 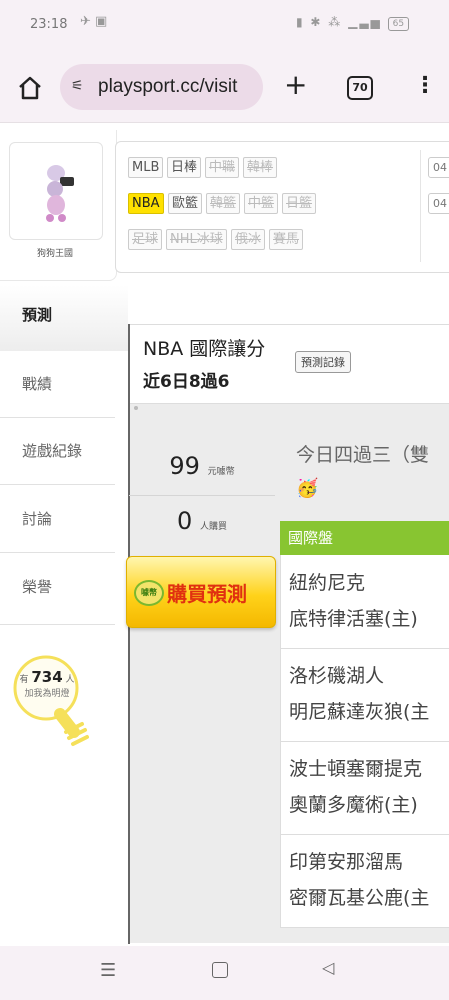 What do you see at coordinates (57, 384) in the screenshot?
I see `side-tab-record: 戰績` at bounding box center [57, 384].